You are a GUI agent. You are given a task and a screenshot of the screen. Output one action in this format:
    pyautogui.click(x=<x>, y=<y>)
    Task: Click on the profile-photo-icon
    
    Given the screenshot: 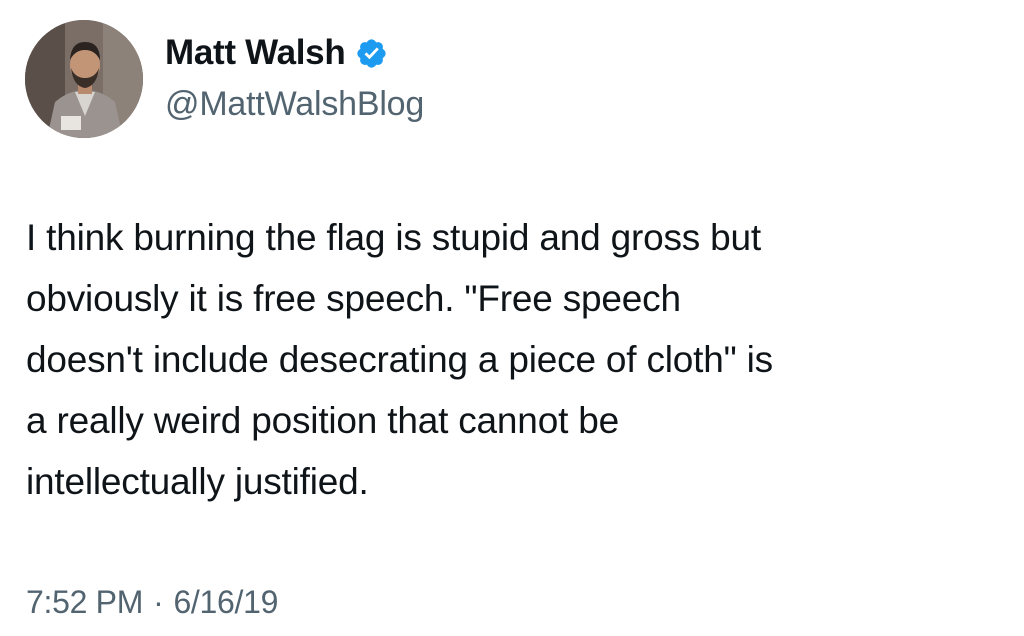 What is the action you would take?
    pyautogui.click(x=84, y=79)
    